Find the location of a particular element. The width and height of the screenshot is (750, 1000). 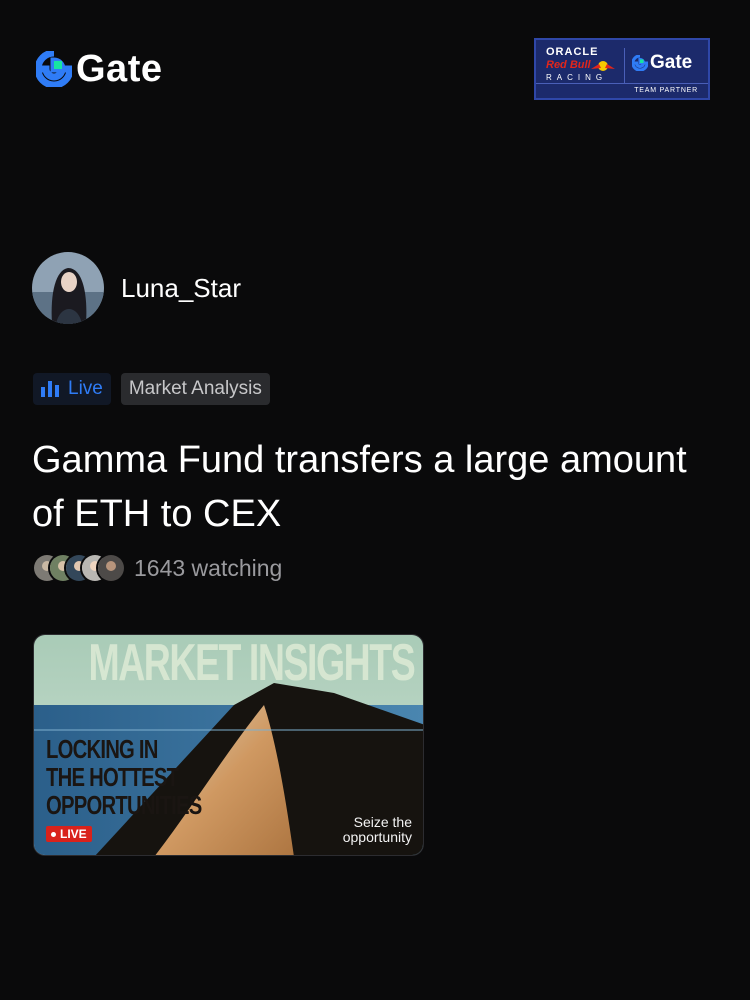

card-tagline-line: OPPORTUNITIES is located at coordinates (124, 805).